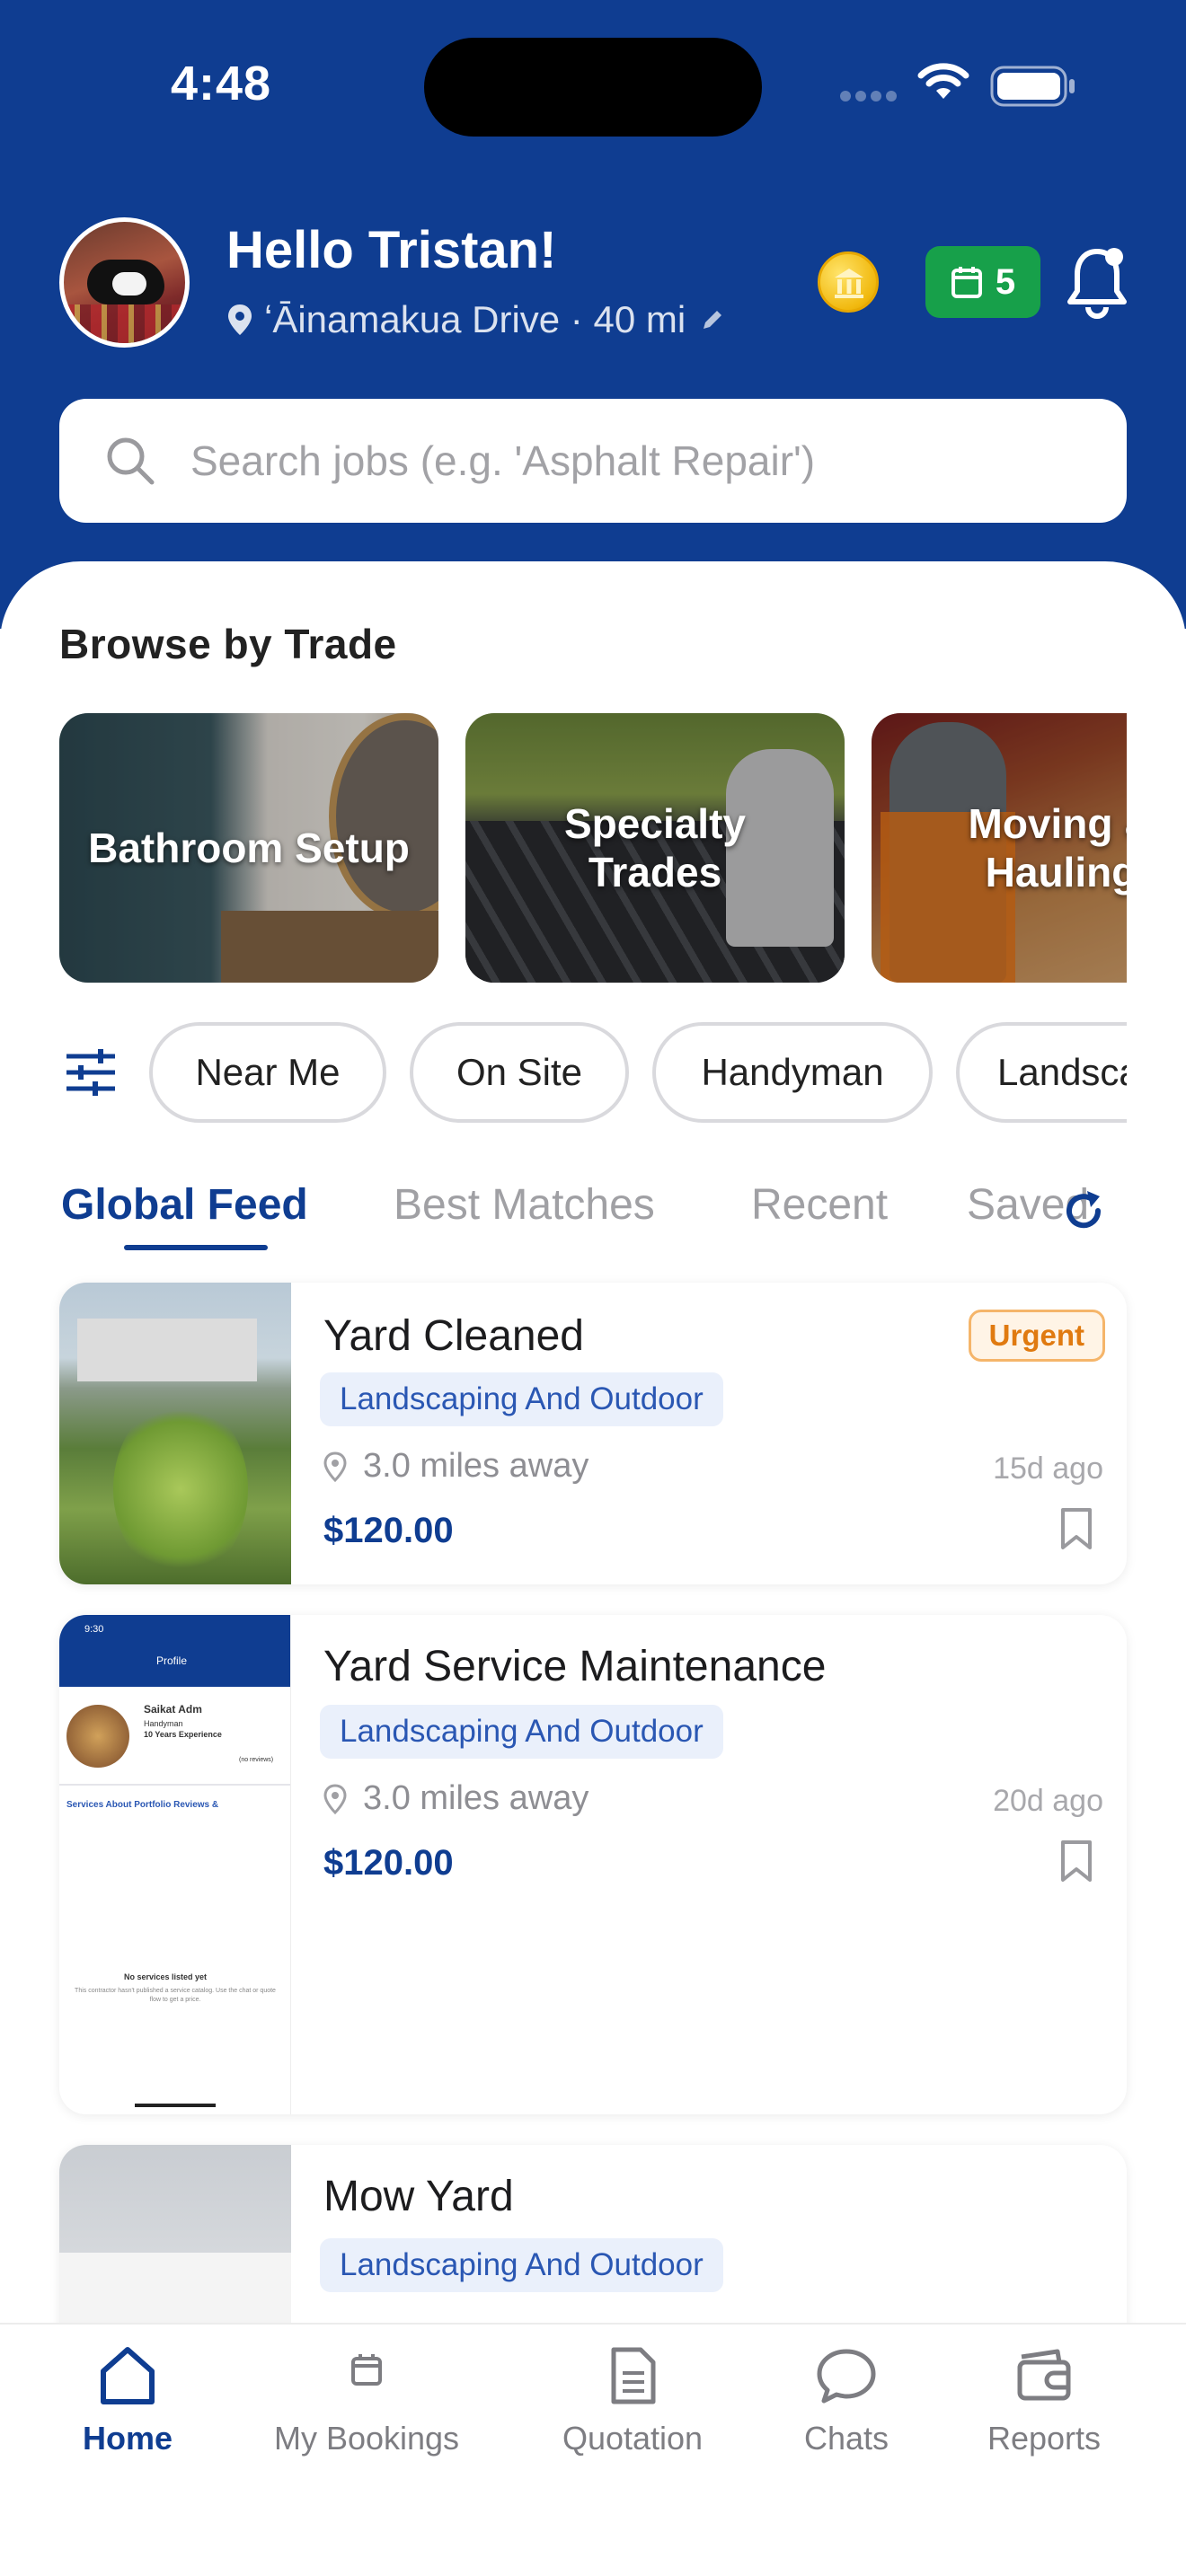 This screenshot has height=2576, width=1186. I want to click on bell-icon, so click(1097, 283).